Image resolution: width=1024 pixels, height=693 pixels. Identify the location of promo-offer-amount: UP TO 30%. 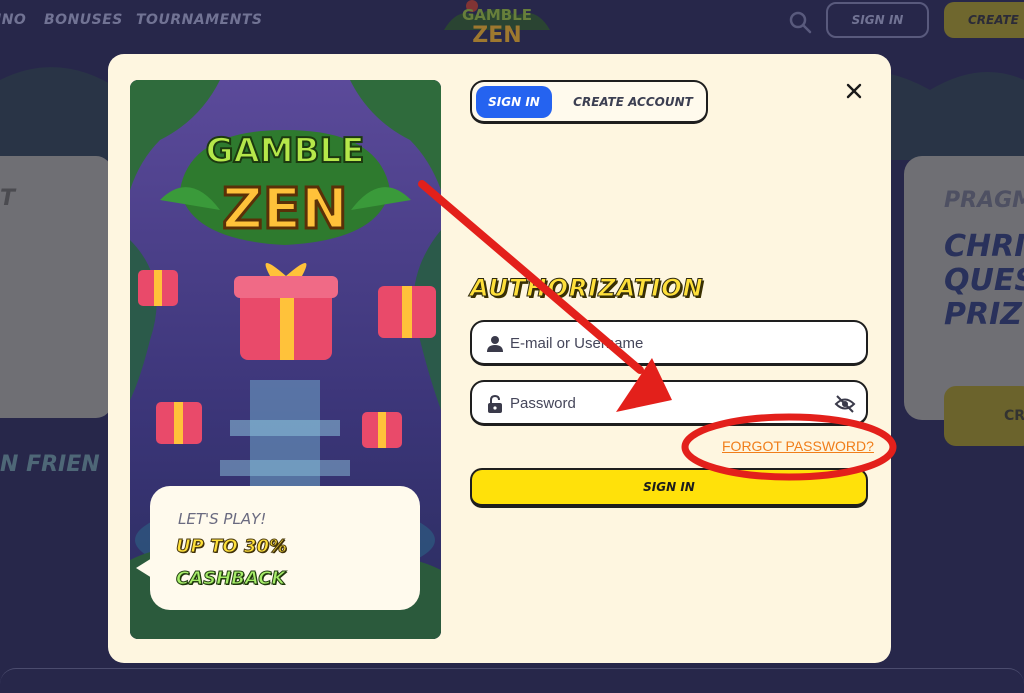
(231, 547).